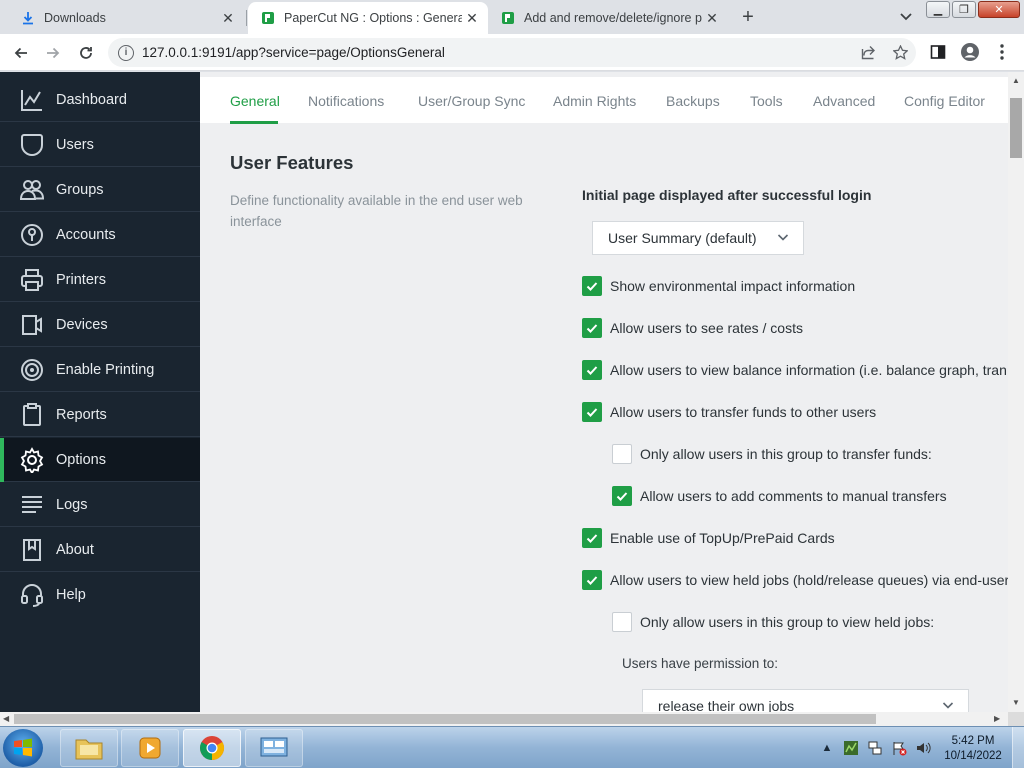 Image resolution: width=1024 pixels, height=768 pixels. I want to click on permission-select: release their own jobs, so click(805, 700).